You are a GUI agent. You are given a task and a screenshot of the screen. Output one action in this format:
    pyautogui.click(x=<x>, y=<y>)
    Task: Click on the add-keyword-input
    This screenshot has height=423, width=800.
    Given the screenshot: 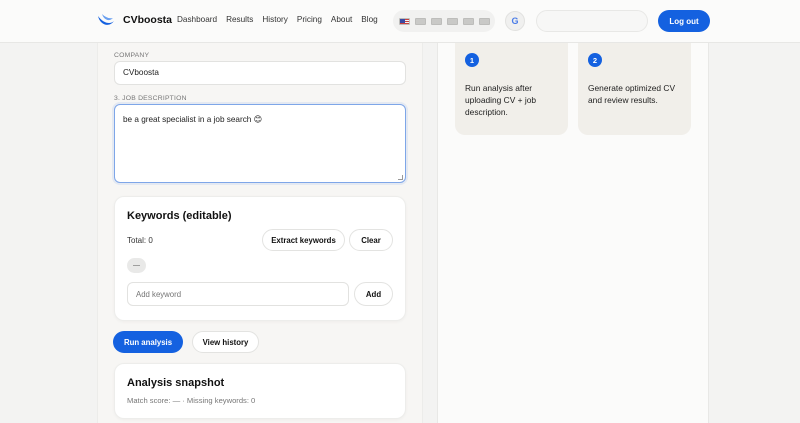 What is the action you would take?
    pyautogui.click(x=238, y=294)
    